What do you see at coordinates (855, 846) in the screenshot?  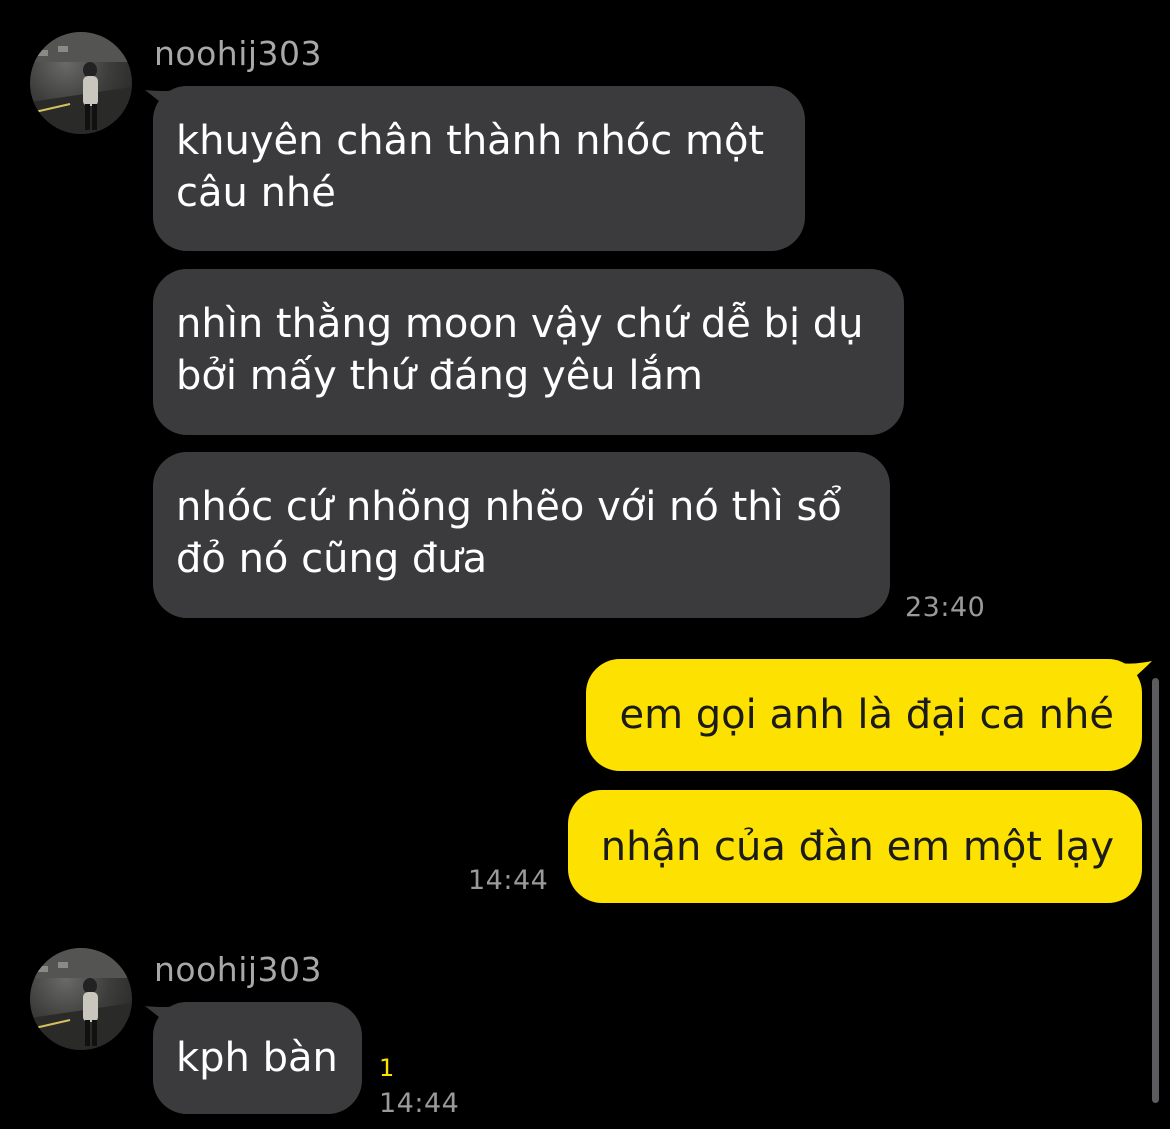 I see `outgoing-message: nhận của đàn em một lạy` at bounding box center [855, 846].